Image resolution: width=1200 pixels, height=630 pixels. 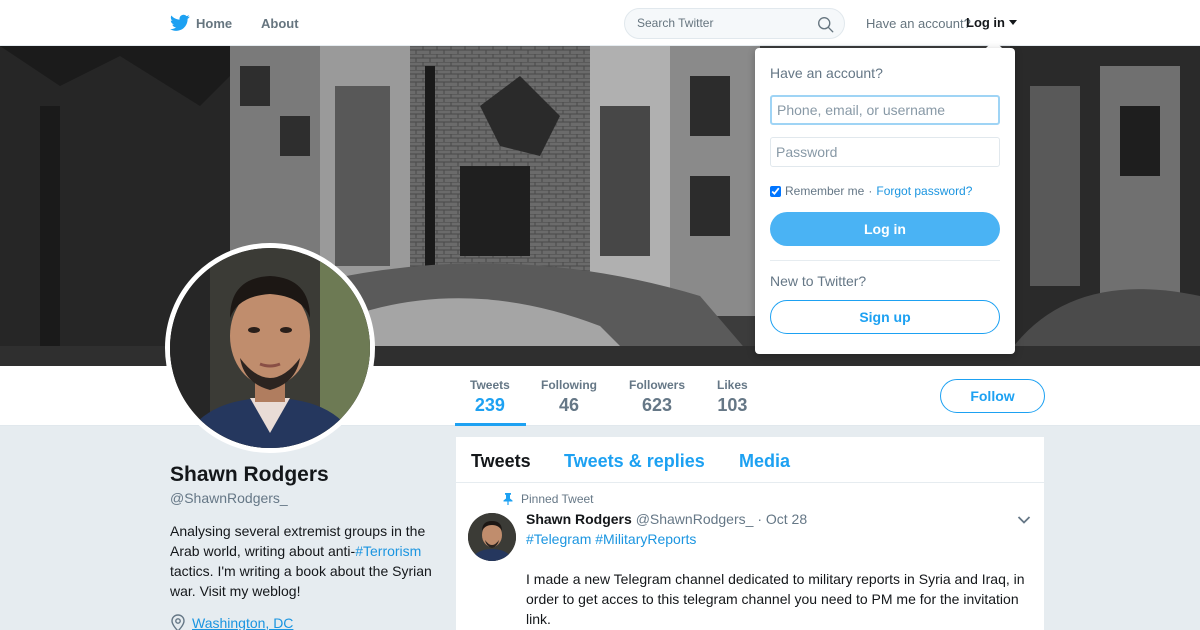 I want to click on stat-likes-label: Likes, so click(x=732, y=385).